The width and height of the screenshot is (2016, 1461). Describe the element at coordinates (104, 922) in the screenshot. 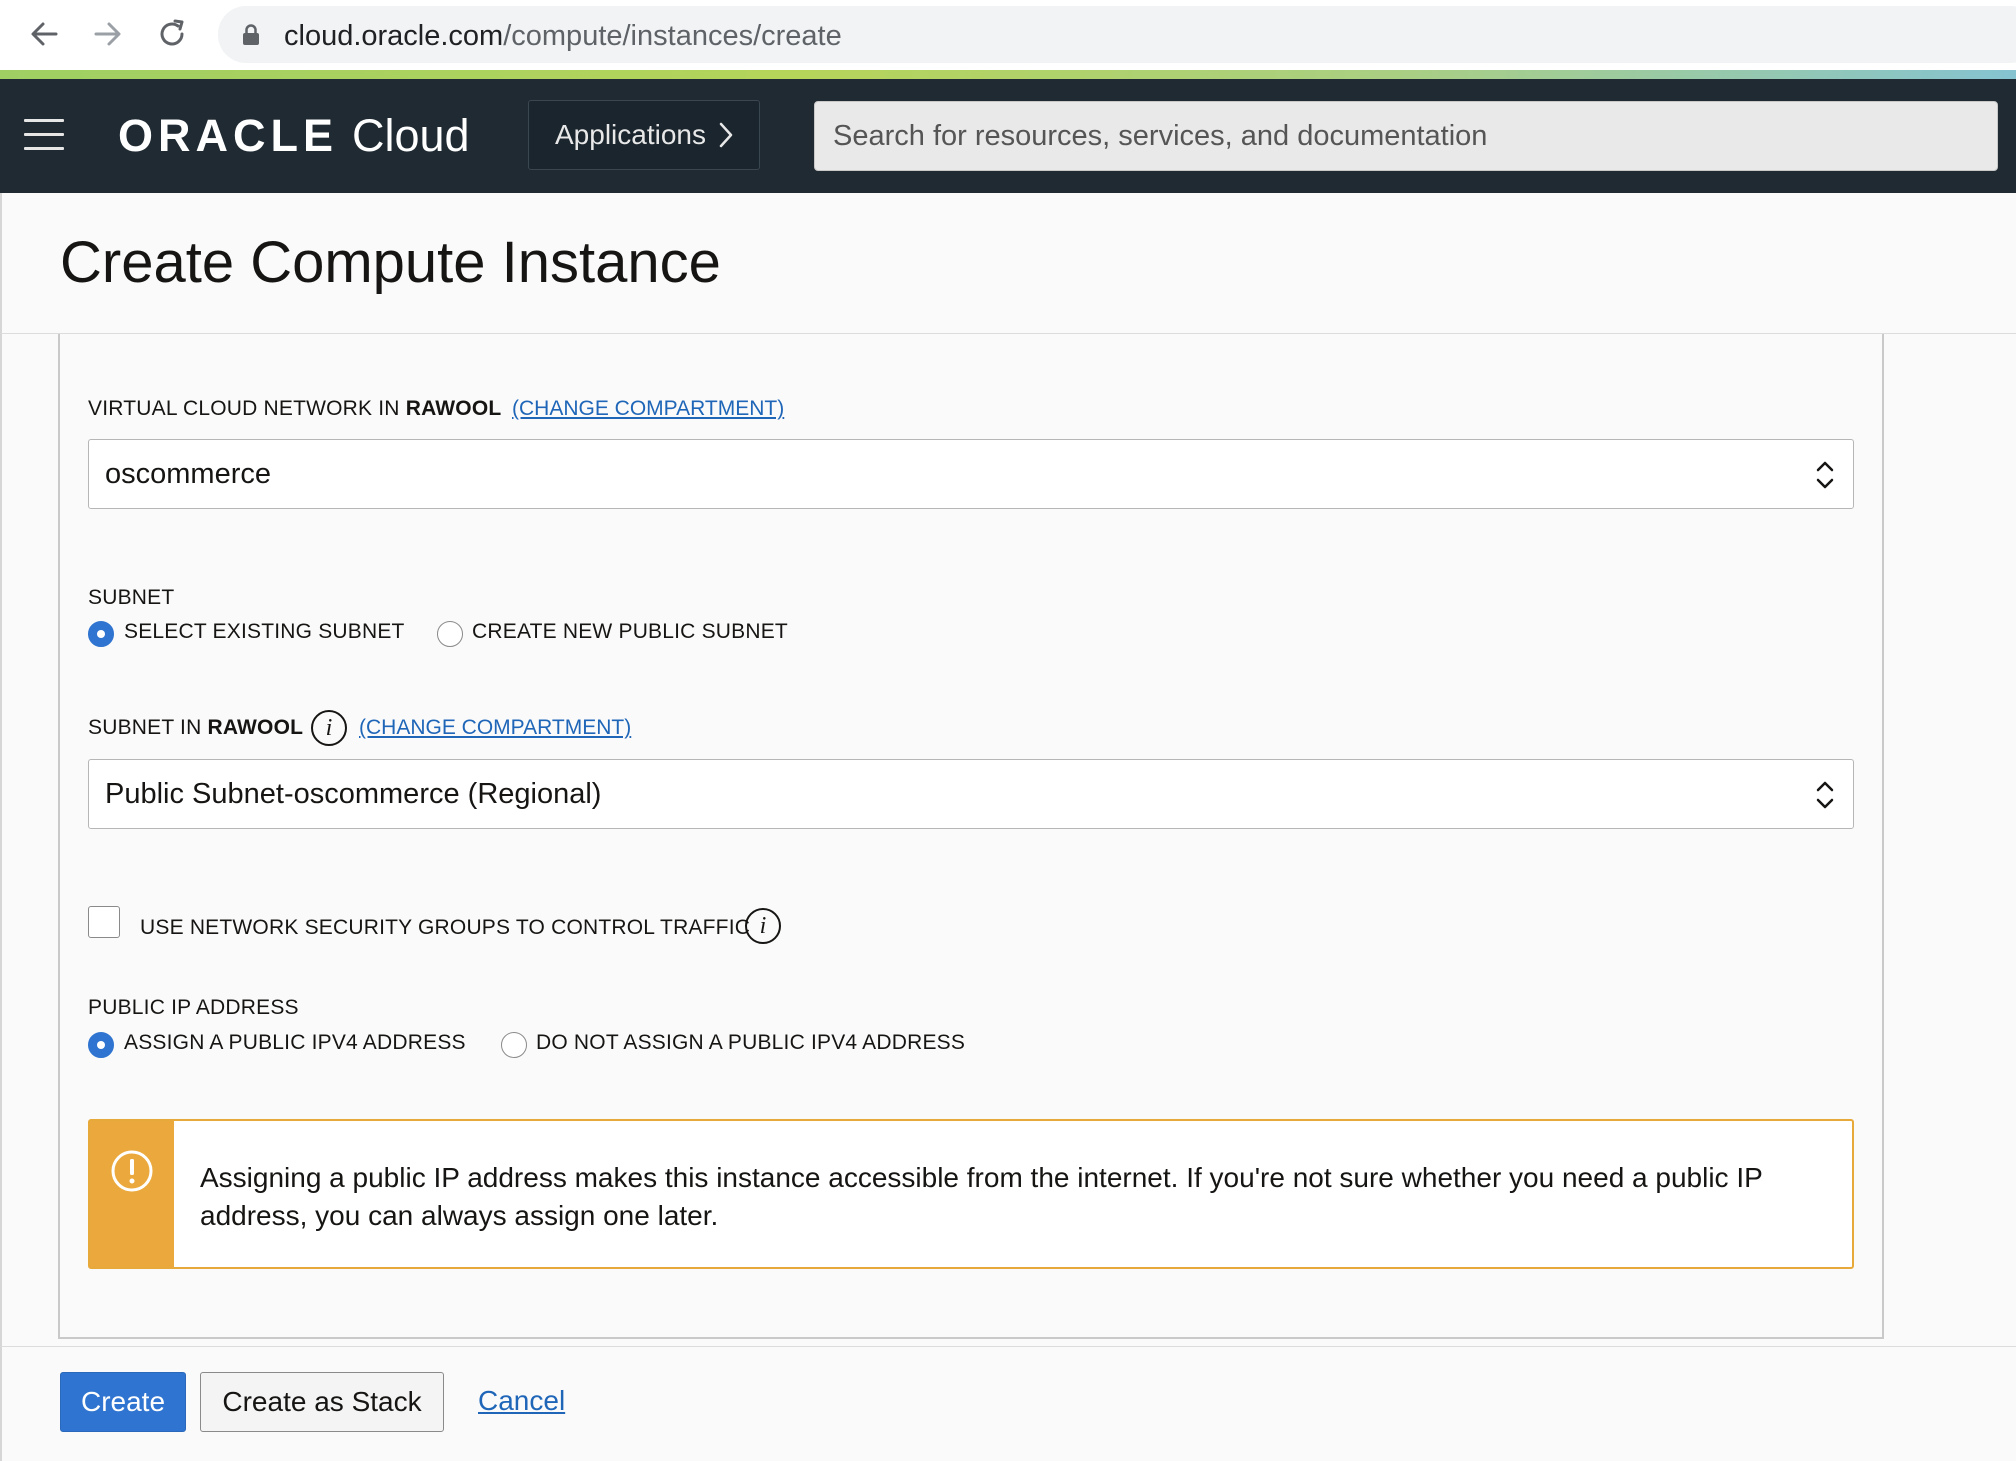

I see `nsg-checkbox` at that location.